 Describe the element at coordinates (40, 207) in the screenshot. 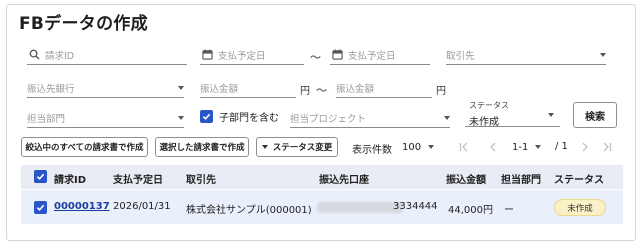

I see `row-checkbox` at that location.